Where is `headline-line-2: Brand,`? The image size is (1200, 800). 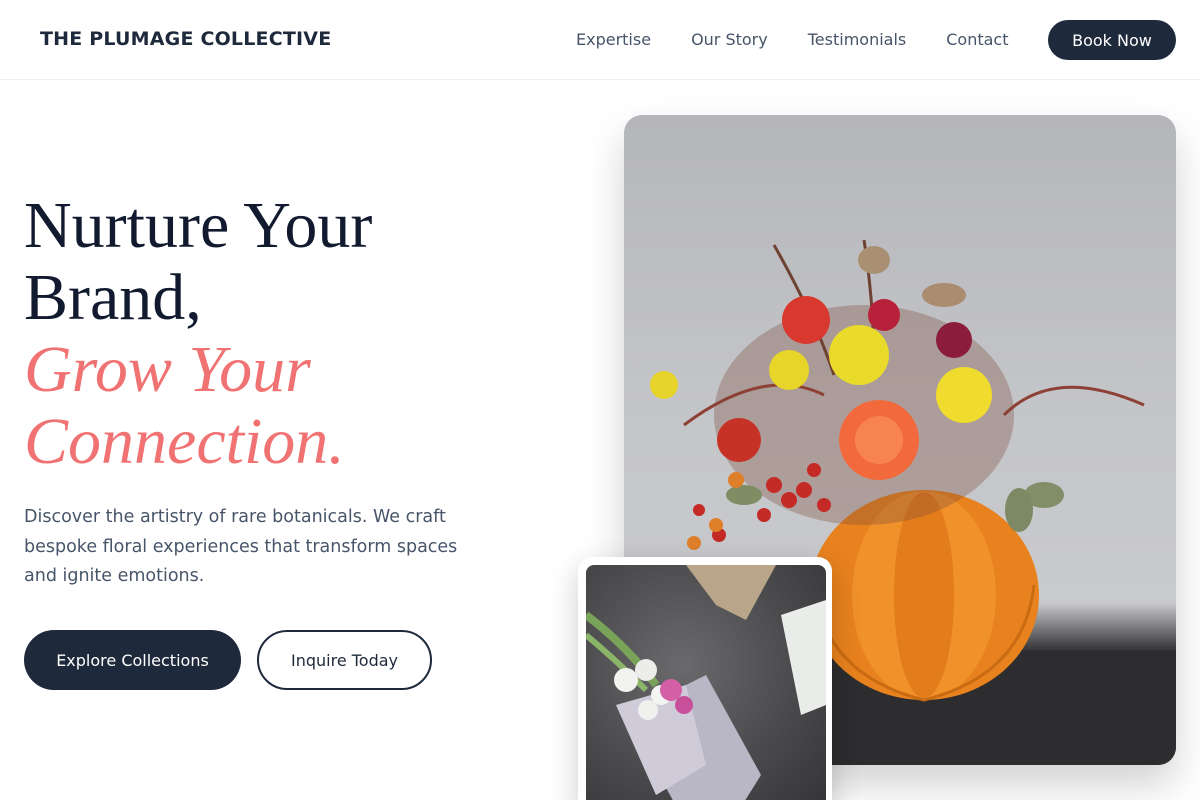
headline-line-2: Brand, is located at coordinates (113, 297).